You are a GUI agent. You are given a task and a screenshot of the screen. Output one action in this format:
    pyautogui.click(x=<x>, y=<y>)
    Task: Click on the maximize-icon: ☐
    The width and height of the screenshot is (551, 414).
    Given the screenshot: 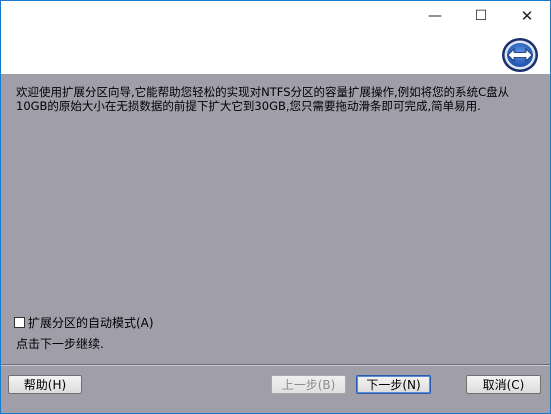 What is the action you would take?
    pyautogui.click(x=481, y=16)
    